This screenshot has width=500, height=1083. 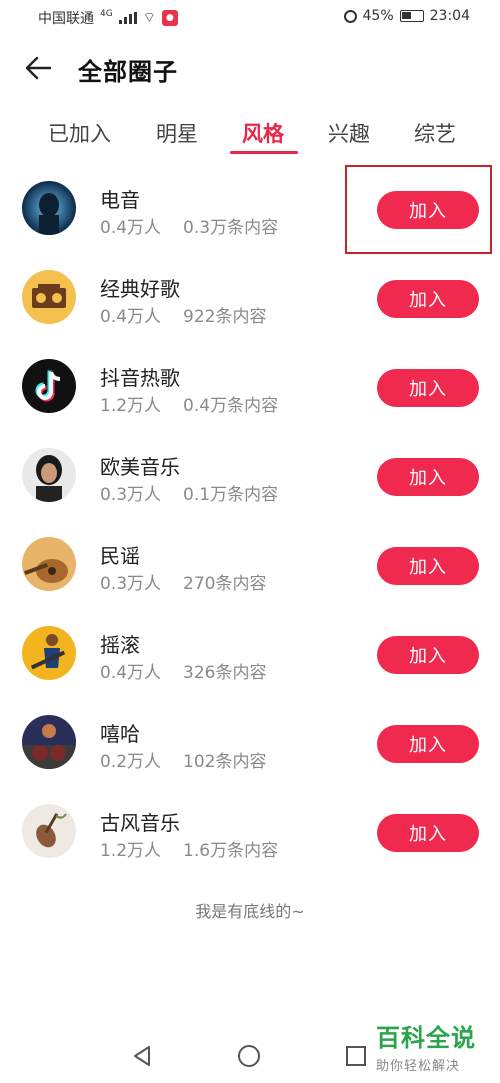 I want to click on tab-variety: 综艺, so click(x=435, y=133).